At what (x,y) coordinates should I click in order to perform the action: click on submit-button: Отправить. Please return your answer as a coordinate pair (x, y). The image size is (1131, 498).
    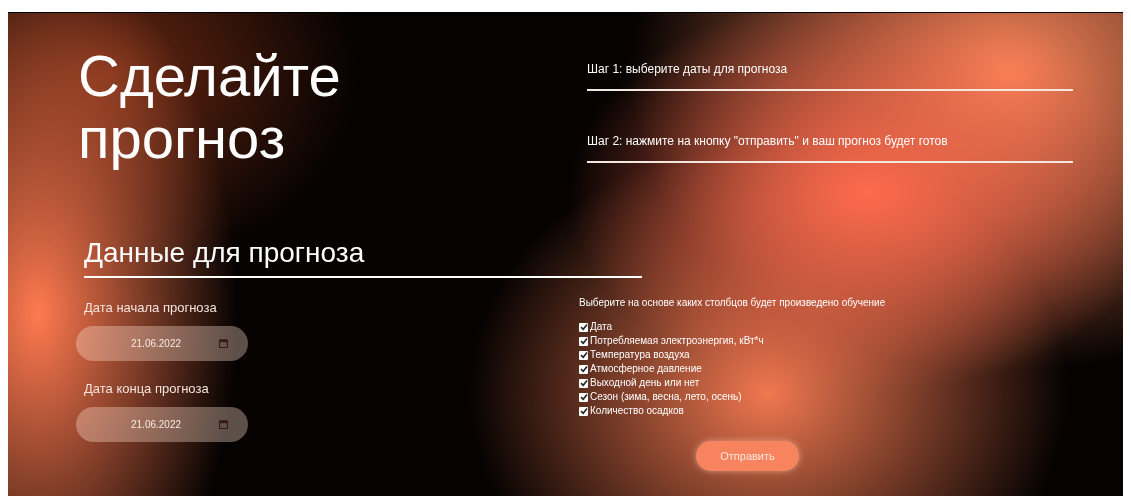
    Looking at the image, I should click on (747, 456).